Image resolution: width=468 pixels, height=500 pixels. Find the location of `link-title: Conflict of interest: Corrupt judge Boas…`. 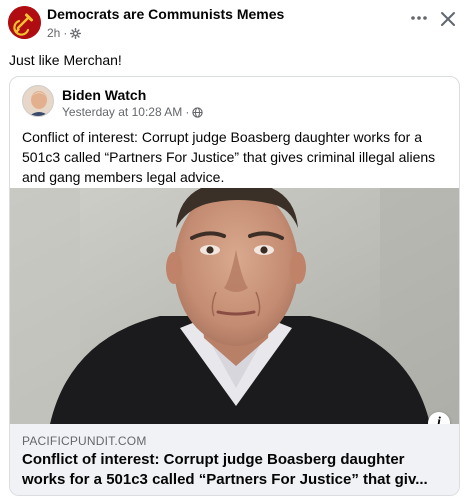

link-title: Conflict of interest: Corrupt judge Boas… is located at coordinates (237, 470).